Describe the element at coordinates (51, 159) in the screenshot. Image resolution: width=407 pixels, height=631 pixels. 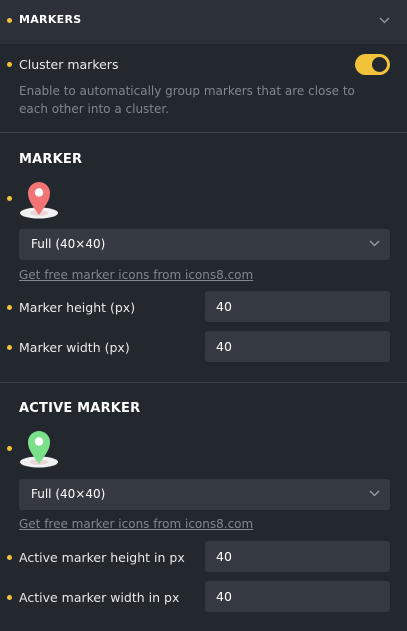
I see `marker-section-title: MARKER` at that location.